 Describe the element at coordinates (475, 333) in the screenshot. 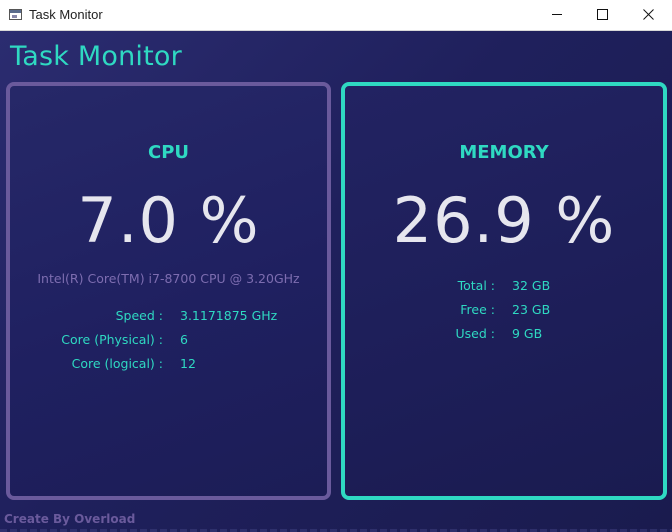

I see `stat-label: Used :` at that location.